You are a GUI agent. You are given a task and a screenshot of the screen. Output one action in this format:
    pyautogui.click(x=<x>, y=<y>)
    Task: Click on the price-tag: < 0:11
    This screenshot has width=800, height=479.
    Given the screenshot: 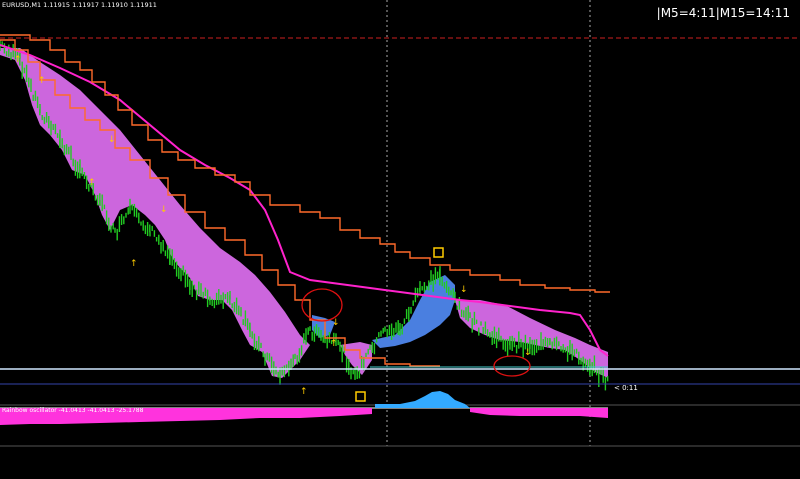 What is the action you would take?
    pyautogui.click(x=626, y=388)
    